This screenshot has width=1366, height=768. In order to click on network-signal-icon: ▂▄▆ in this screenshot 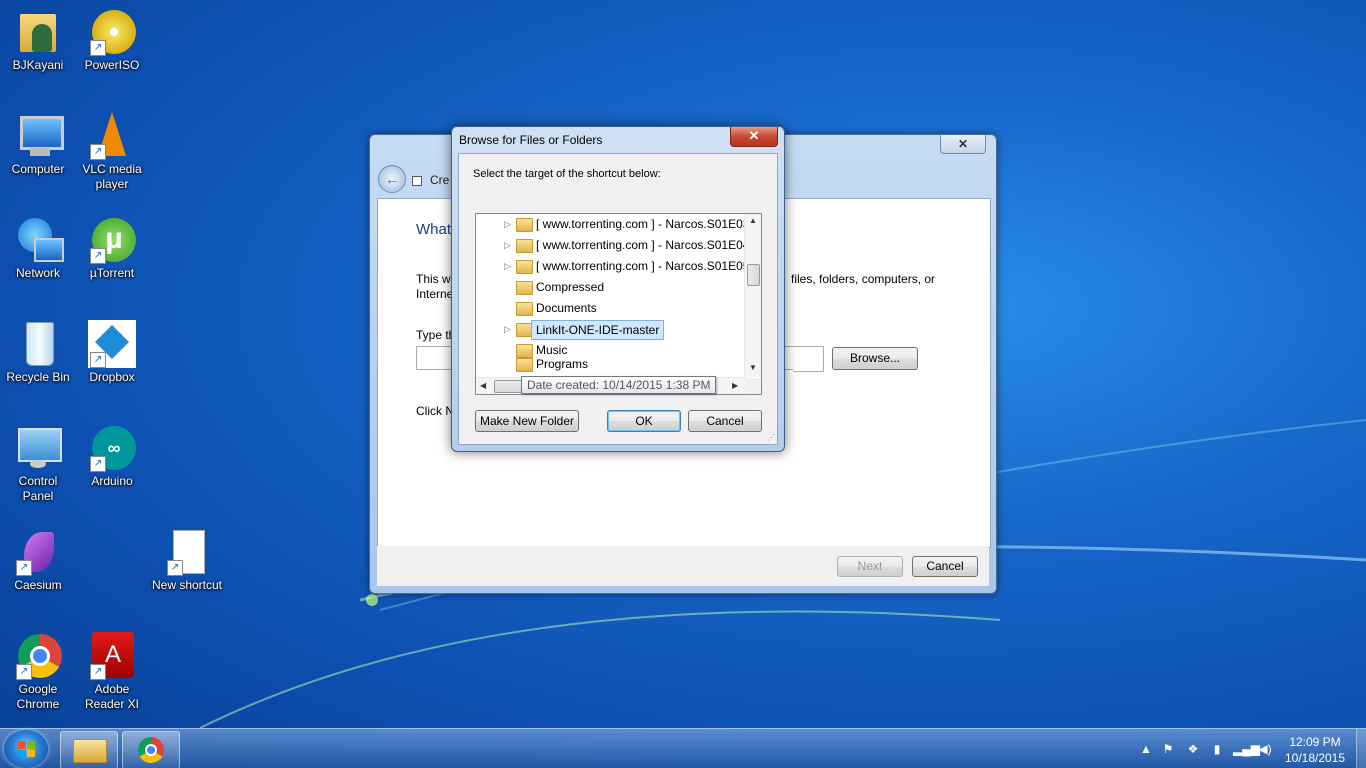, I will do `click(1246, 749)`.